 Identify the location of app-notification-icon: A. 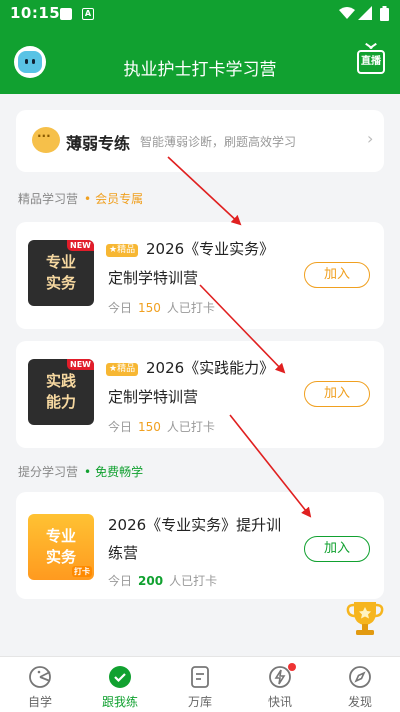
(88, 14).